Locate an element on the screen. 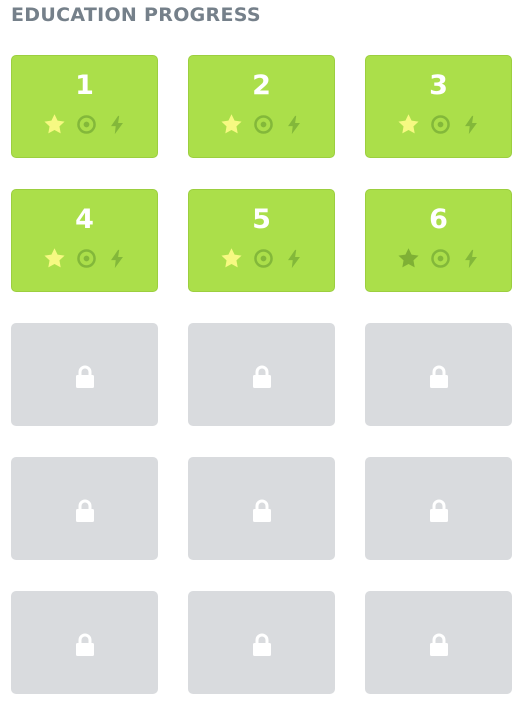 This screenshot has height=705, width=526. level-tile-6: 6 is located at coordinates (438, 240).